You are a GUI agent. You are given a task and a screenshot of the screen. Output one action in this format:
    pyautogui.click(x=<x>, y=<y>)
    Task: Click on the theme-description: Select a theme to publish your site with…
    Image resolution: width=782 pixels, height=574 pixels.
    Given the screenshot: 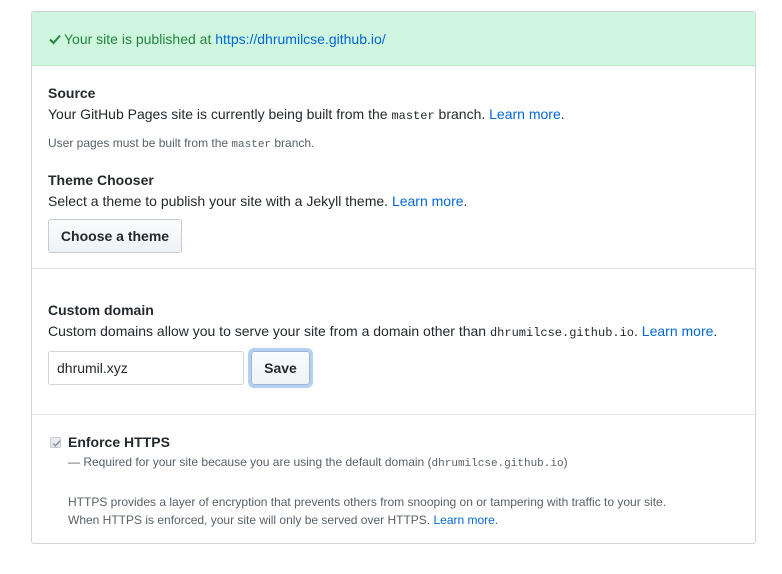 What is the action you would take?
    pyautogui.click(x=258, y=201)
    